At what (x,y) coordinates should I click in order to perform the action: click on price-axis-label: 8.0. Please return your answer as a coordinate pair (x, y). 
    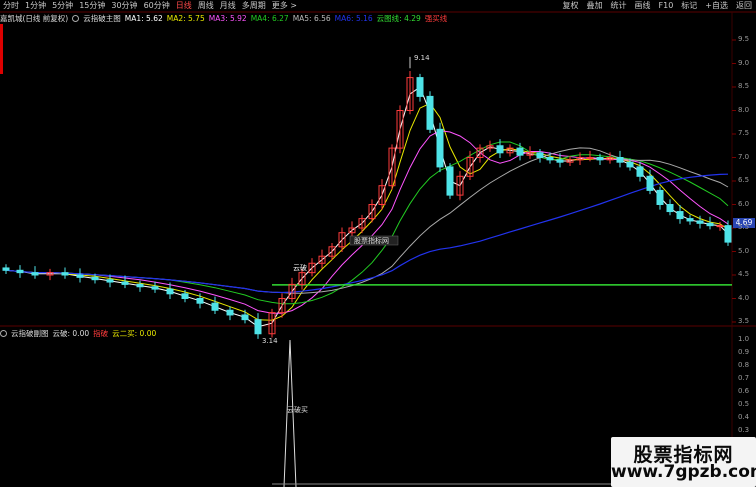
    Looking at the image, I should click on (744, 109).